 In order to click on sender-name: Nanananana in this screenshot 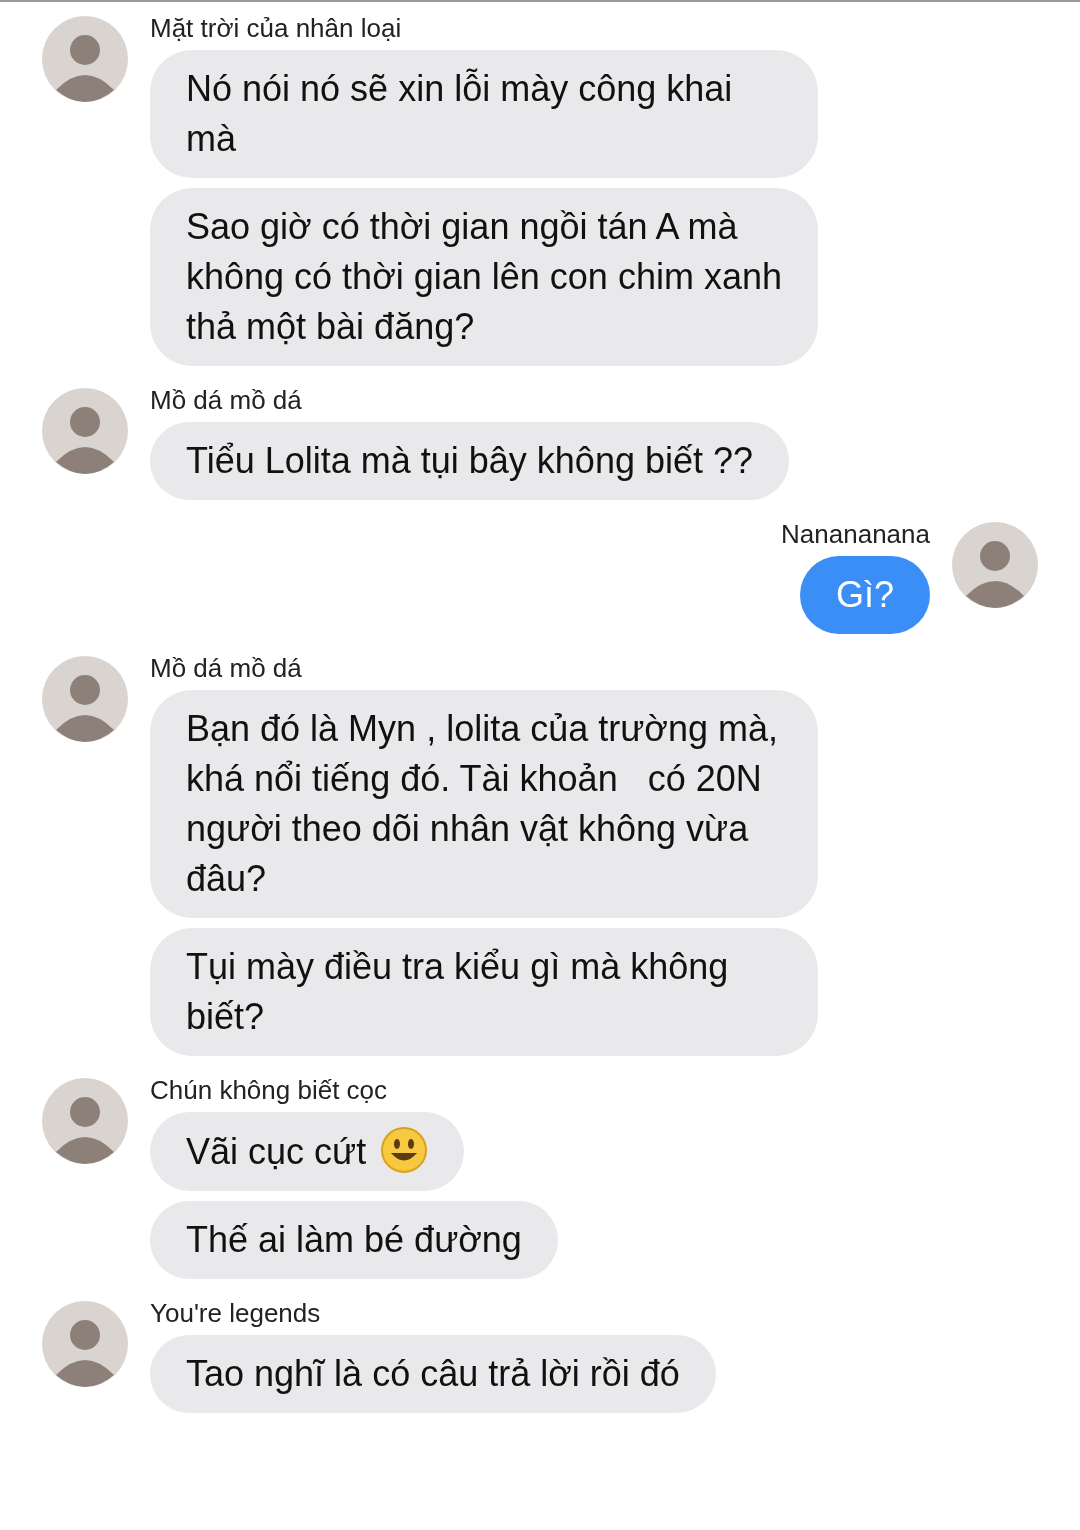, I will do `click(855, 534)`.